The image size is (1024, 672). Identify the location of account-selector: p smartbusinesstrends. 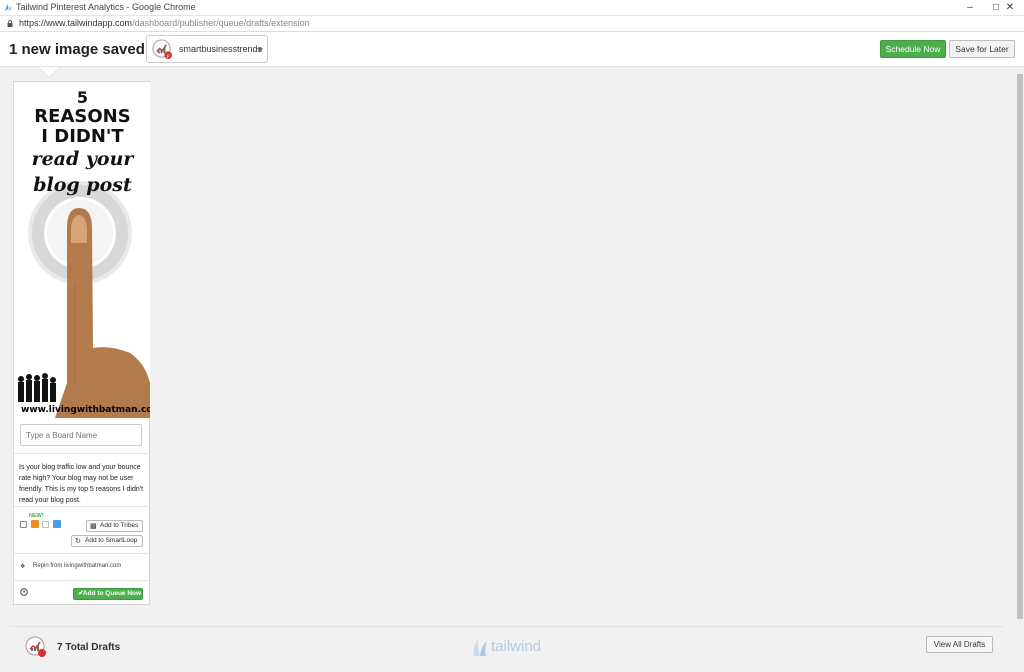
(207, 49).